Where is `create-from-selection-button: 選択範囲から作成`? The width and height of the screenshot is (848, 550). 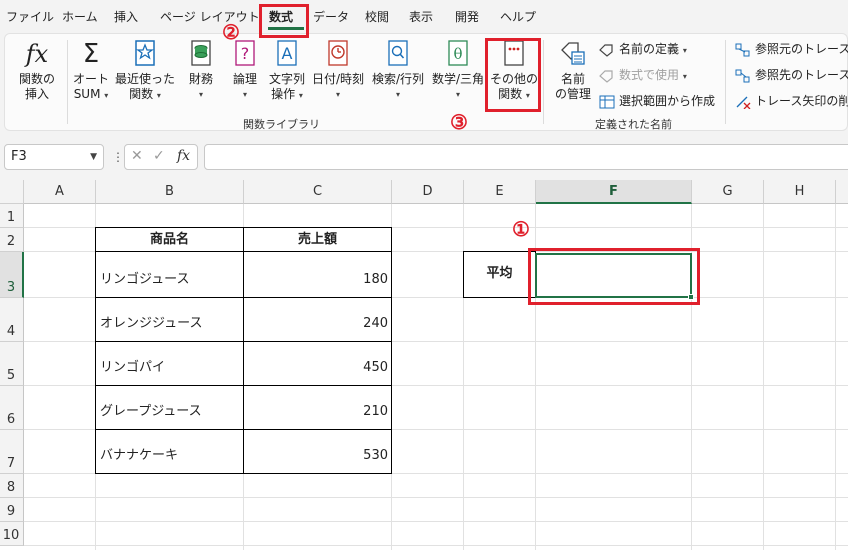
create-from-selection-button: 選択範囲から作成 is located at coordinates (657, 101).